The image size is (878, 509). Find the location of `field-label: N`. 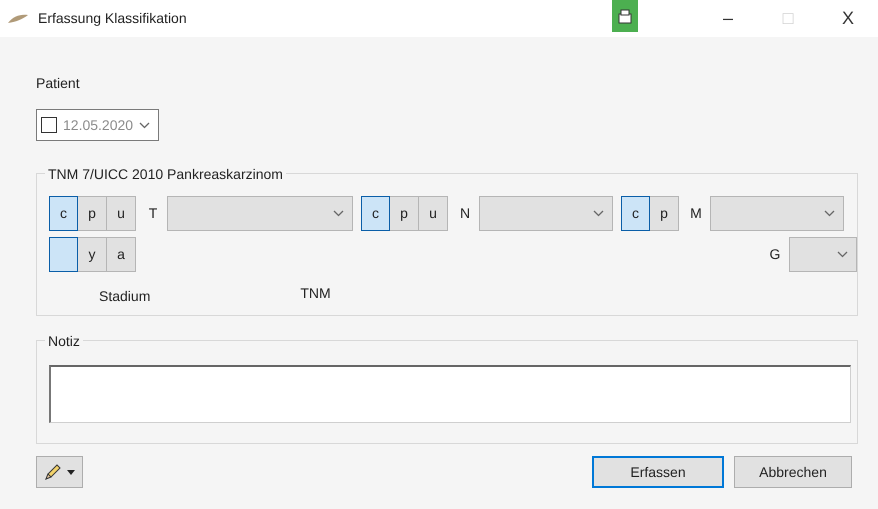

field-label: N is located at coordinates (465, 213).